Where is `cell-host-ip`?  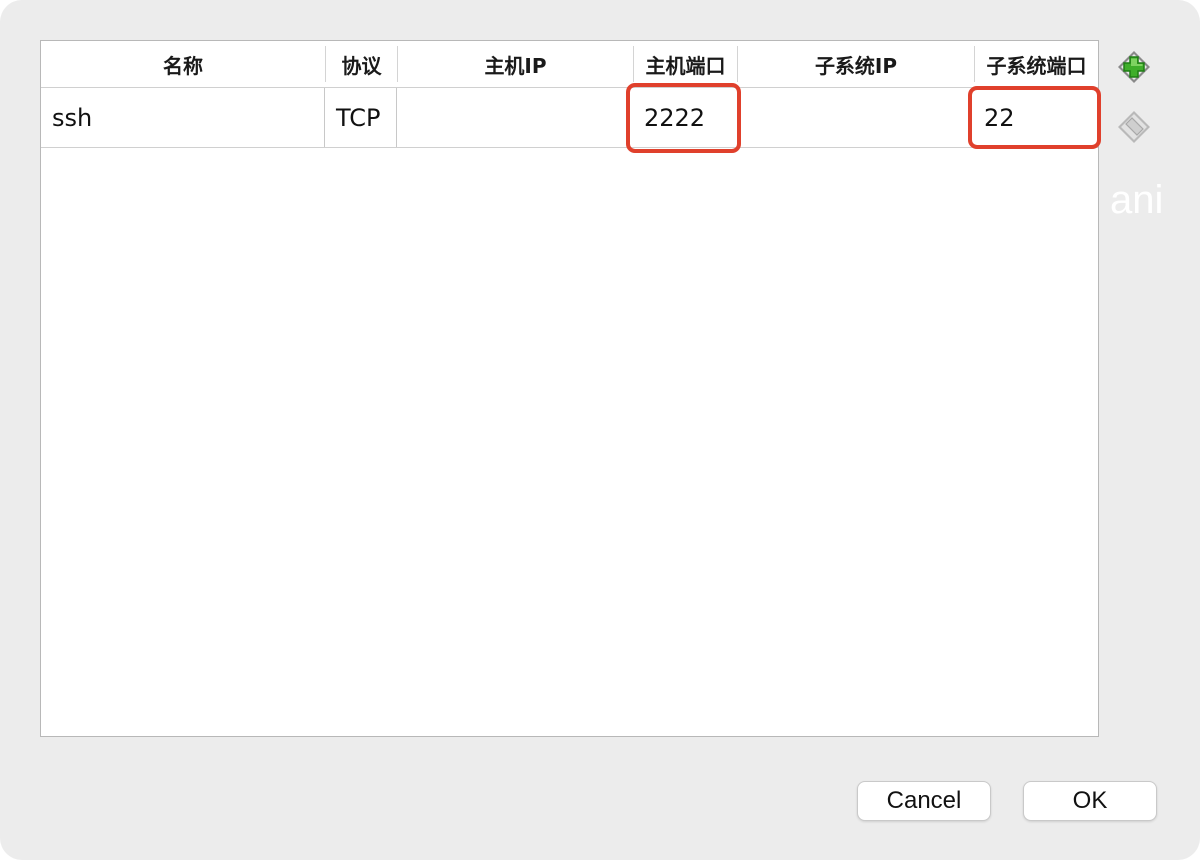
cell-host-ip is located at coordinates (515, 117).